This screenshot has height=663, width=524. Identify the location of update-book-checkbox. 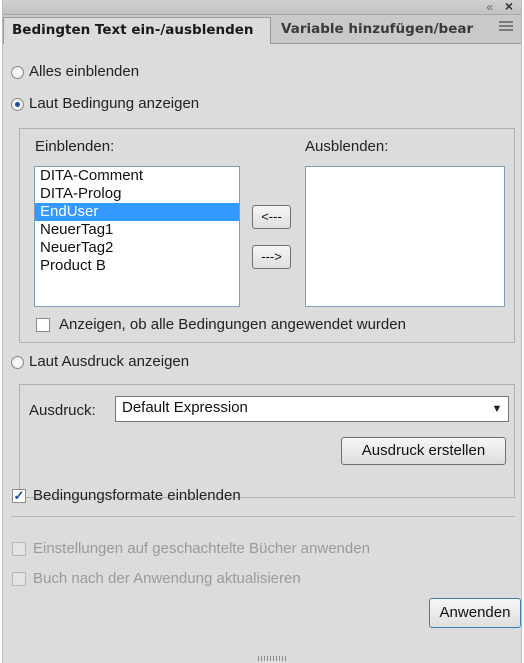
(19, 579).